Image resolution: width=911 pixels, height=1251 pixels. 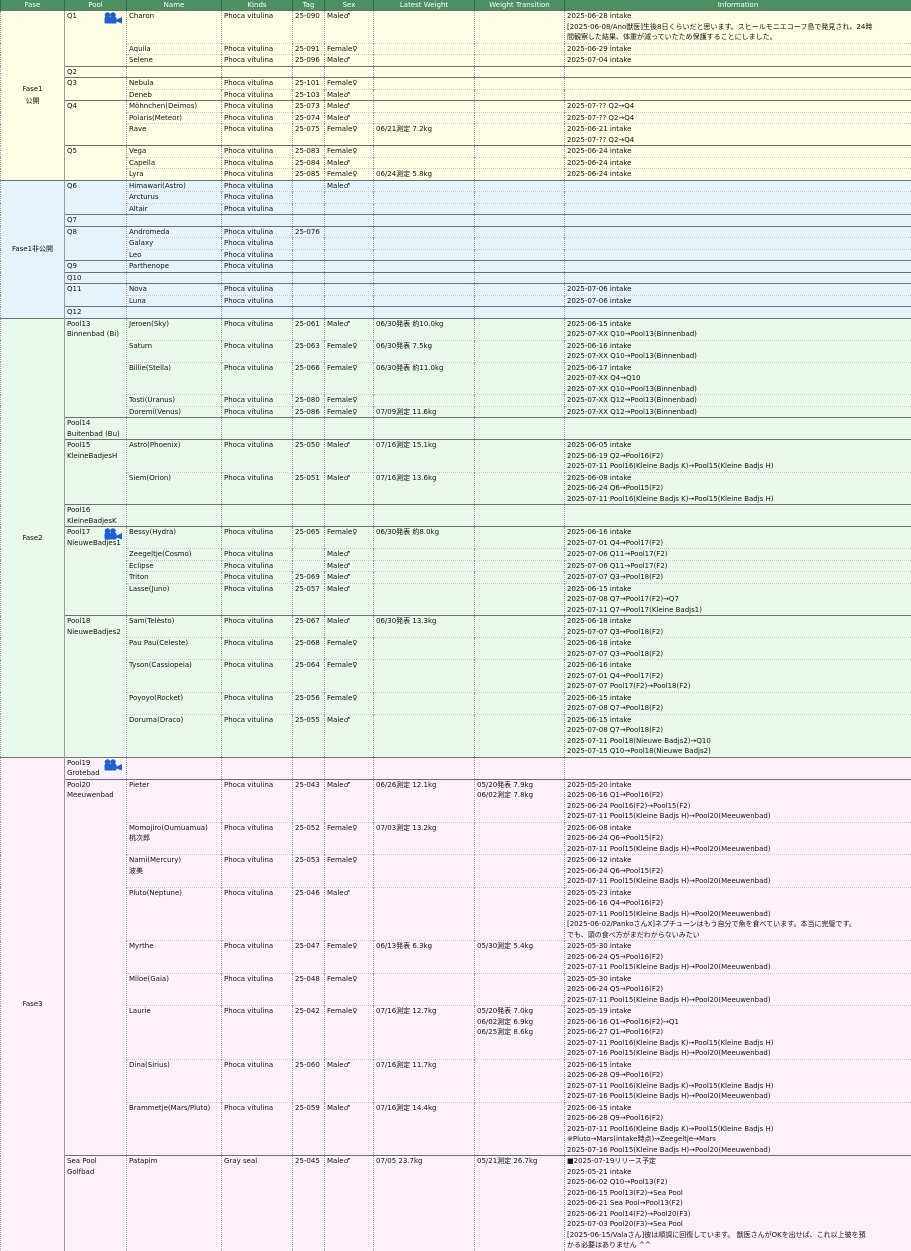 I want to click on animal-name: Zeegeltje(Cosmo), so click(x=174, y=555).